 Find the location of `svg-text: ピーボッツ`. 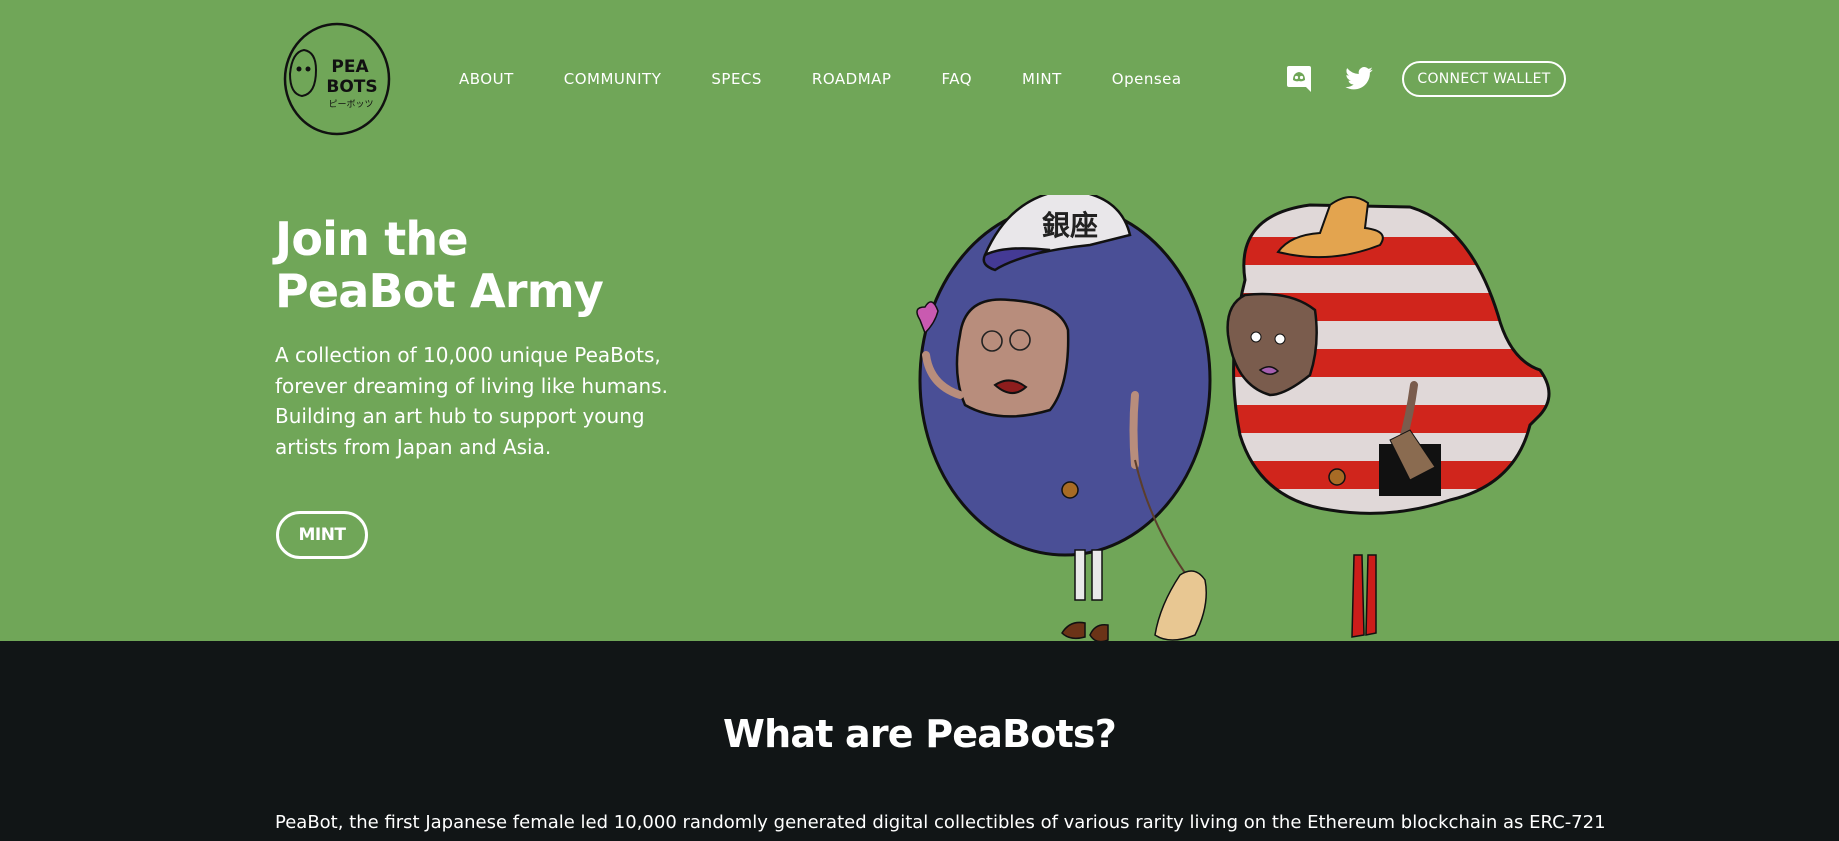

svg-text: ピーボッツ is located at coordinates (350, 104).